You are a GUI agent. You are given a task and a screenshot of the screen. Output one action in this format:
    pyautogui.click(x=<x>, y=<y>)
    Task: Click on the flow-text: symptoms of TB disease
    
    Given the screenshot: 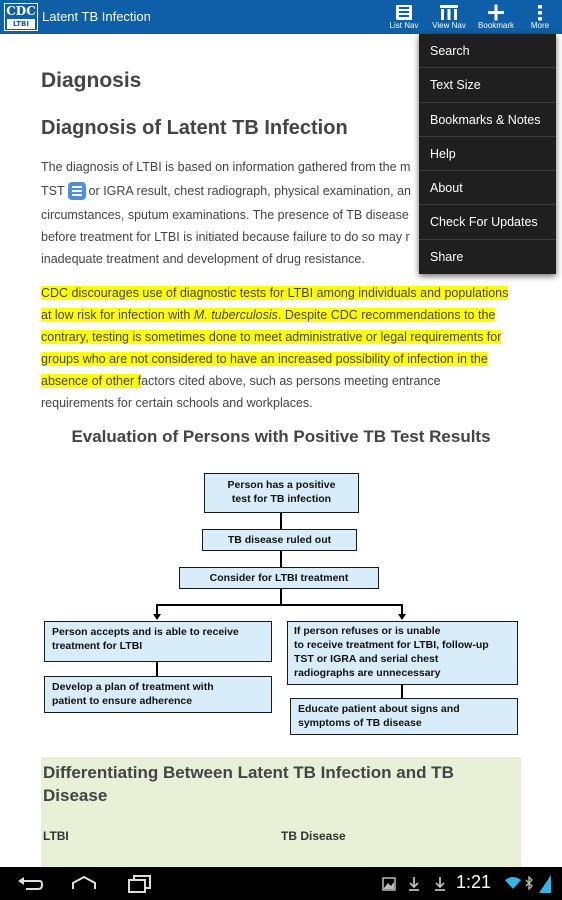 What is the action you would take?
    pyautogui.click(x=360, y=723)
    